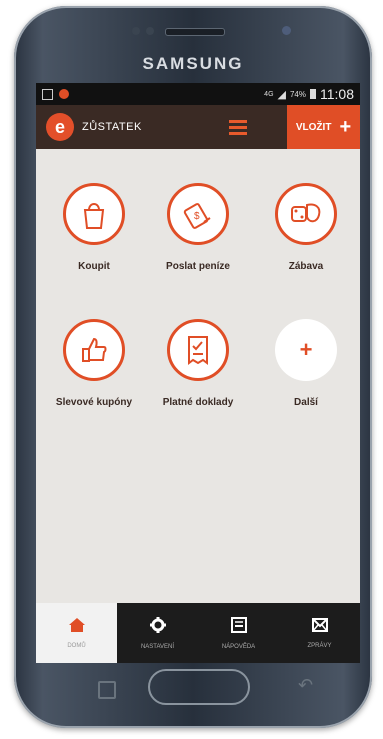 Image resolution: width=383 pixels, height=739 pixels. Describe the element at coordinates (64, 94) in the screenshot. I see `app-notification-icon` at that location.